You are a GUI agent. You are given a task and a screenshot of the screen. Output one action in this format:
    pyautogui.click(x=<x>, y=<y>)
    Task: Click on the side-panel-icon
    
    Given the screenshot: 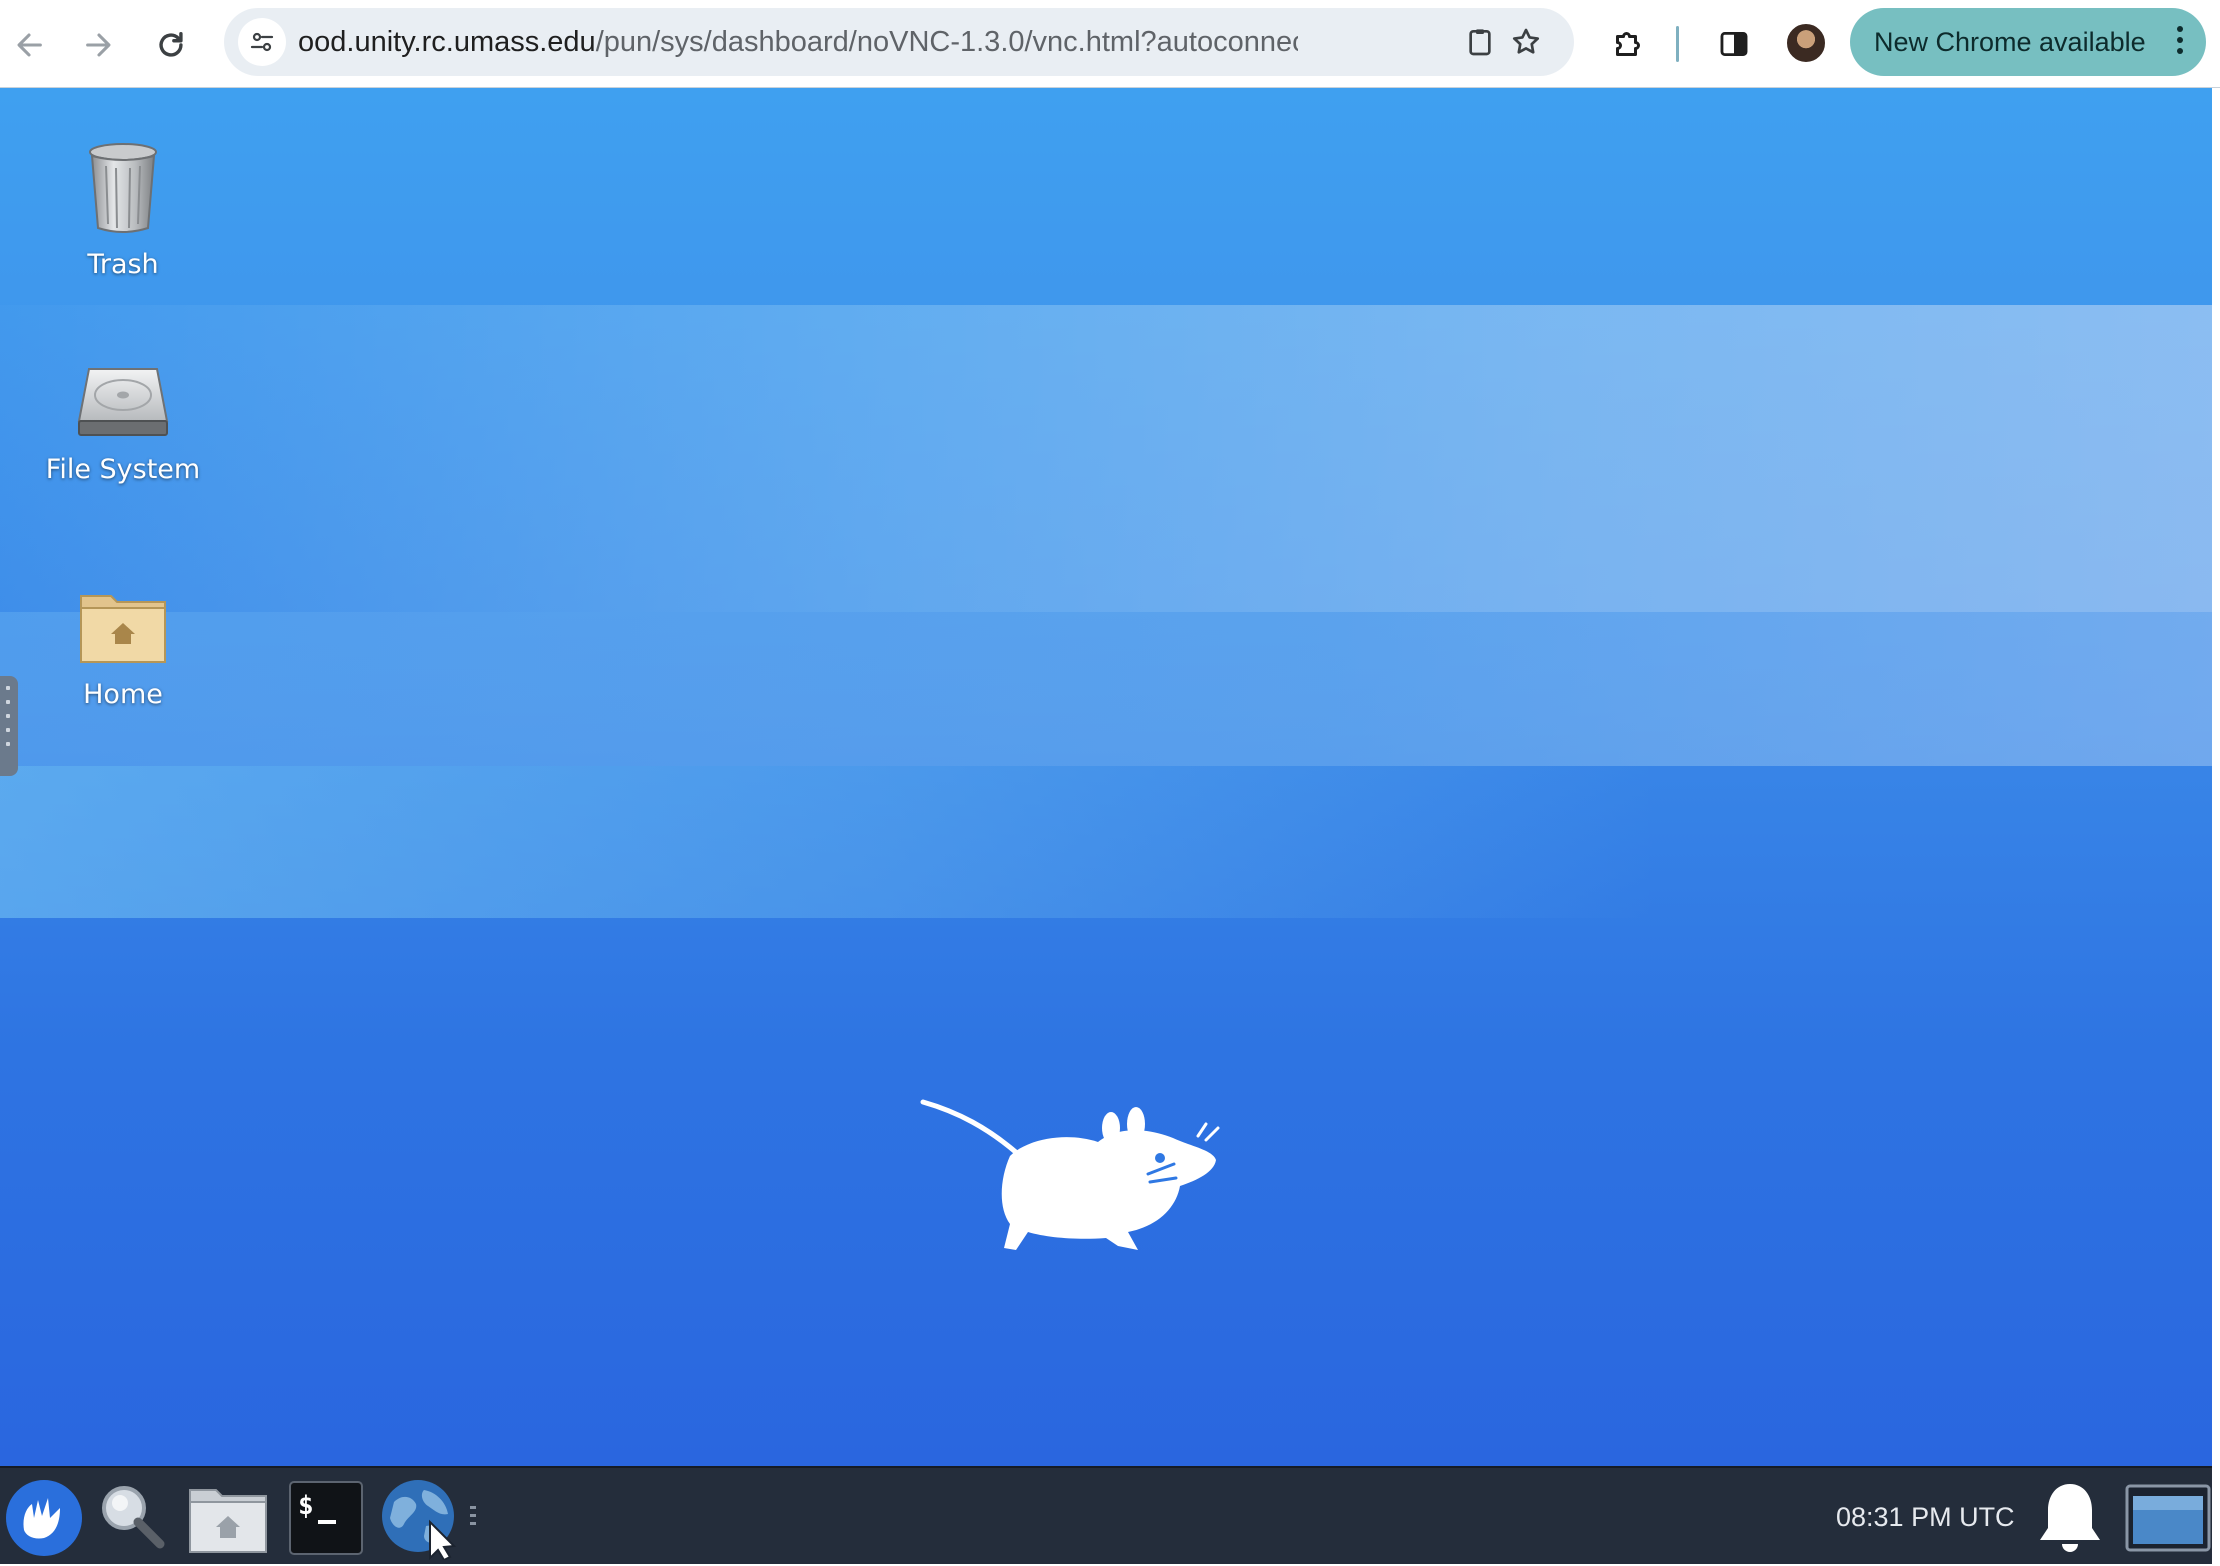 What is the action you would take?
    pyautogui.click(x=1734, y=44)
    